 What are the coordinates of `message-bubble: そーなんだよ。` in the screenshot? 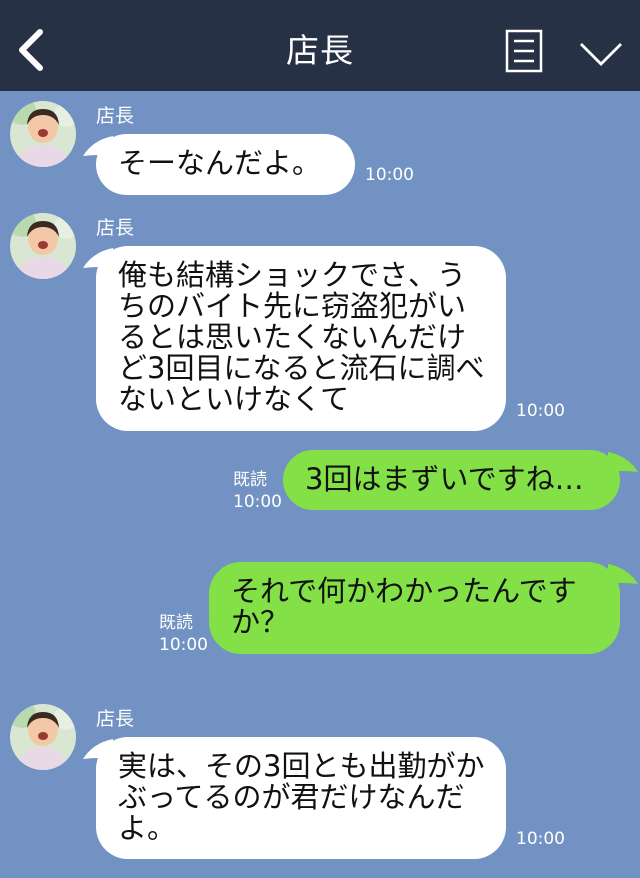 It's located at (225, 164).